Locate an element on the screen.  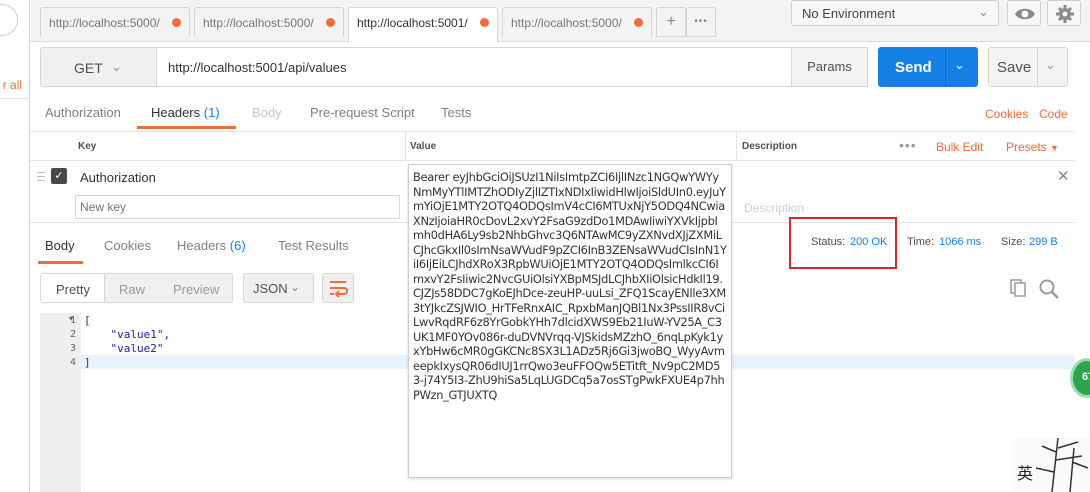
code-line: "value2" is located at coordinates (124, 348).